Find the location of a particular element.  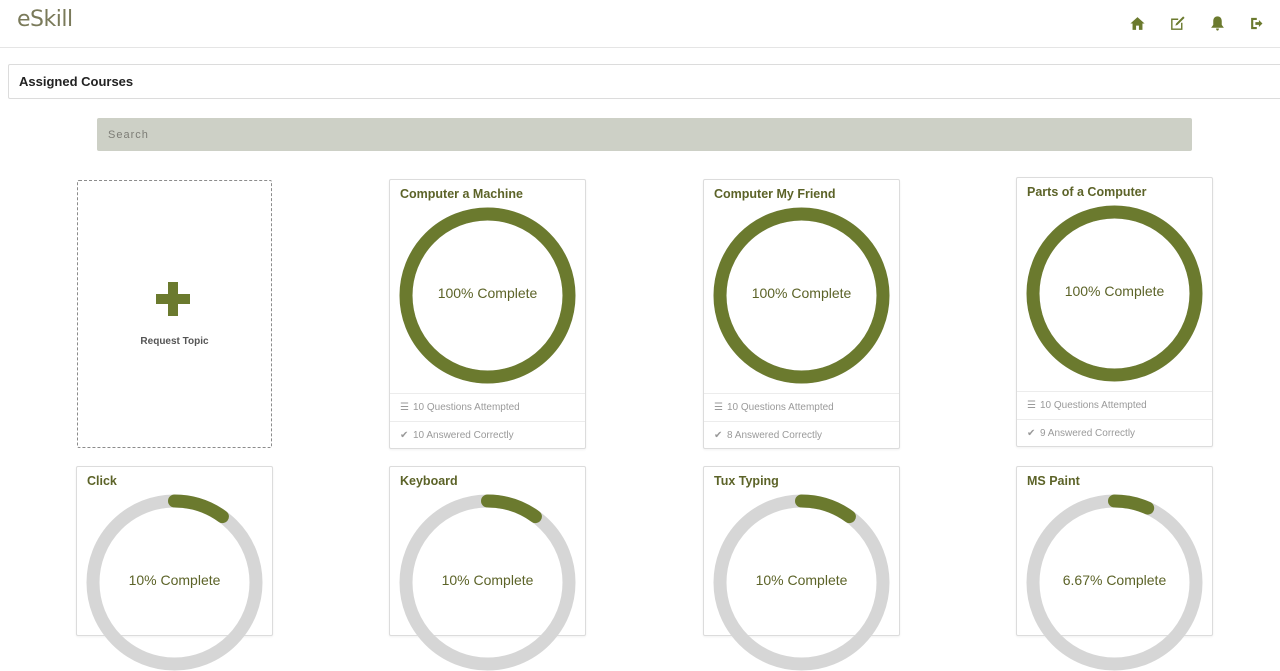

answered-correctly: ✔ 9 Answered Correctly is located at coordinates (1114, 433).